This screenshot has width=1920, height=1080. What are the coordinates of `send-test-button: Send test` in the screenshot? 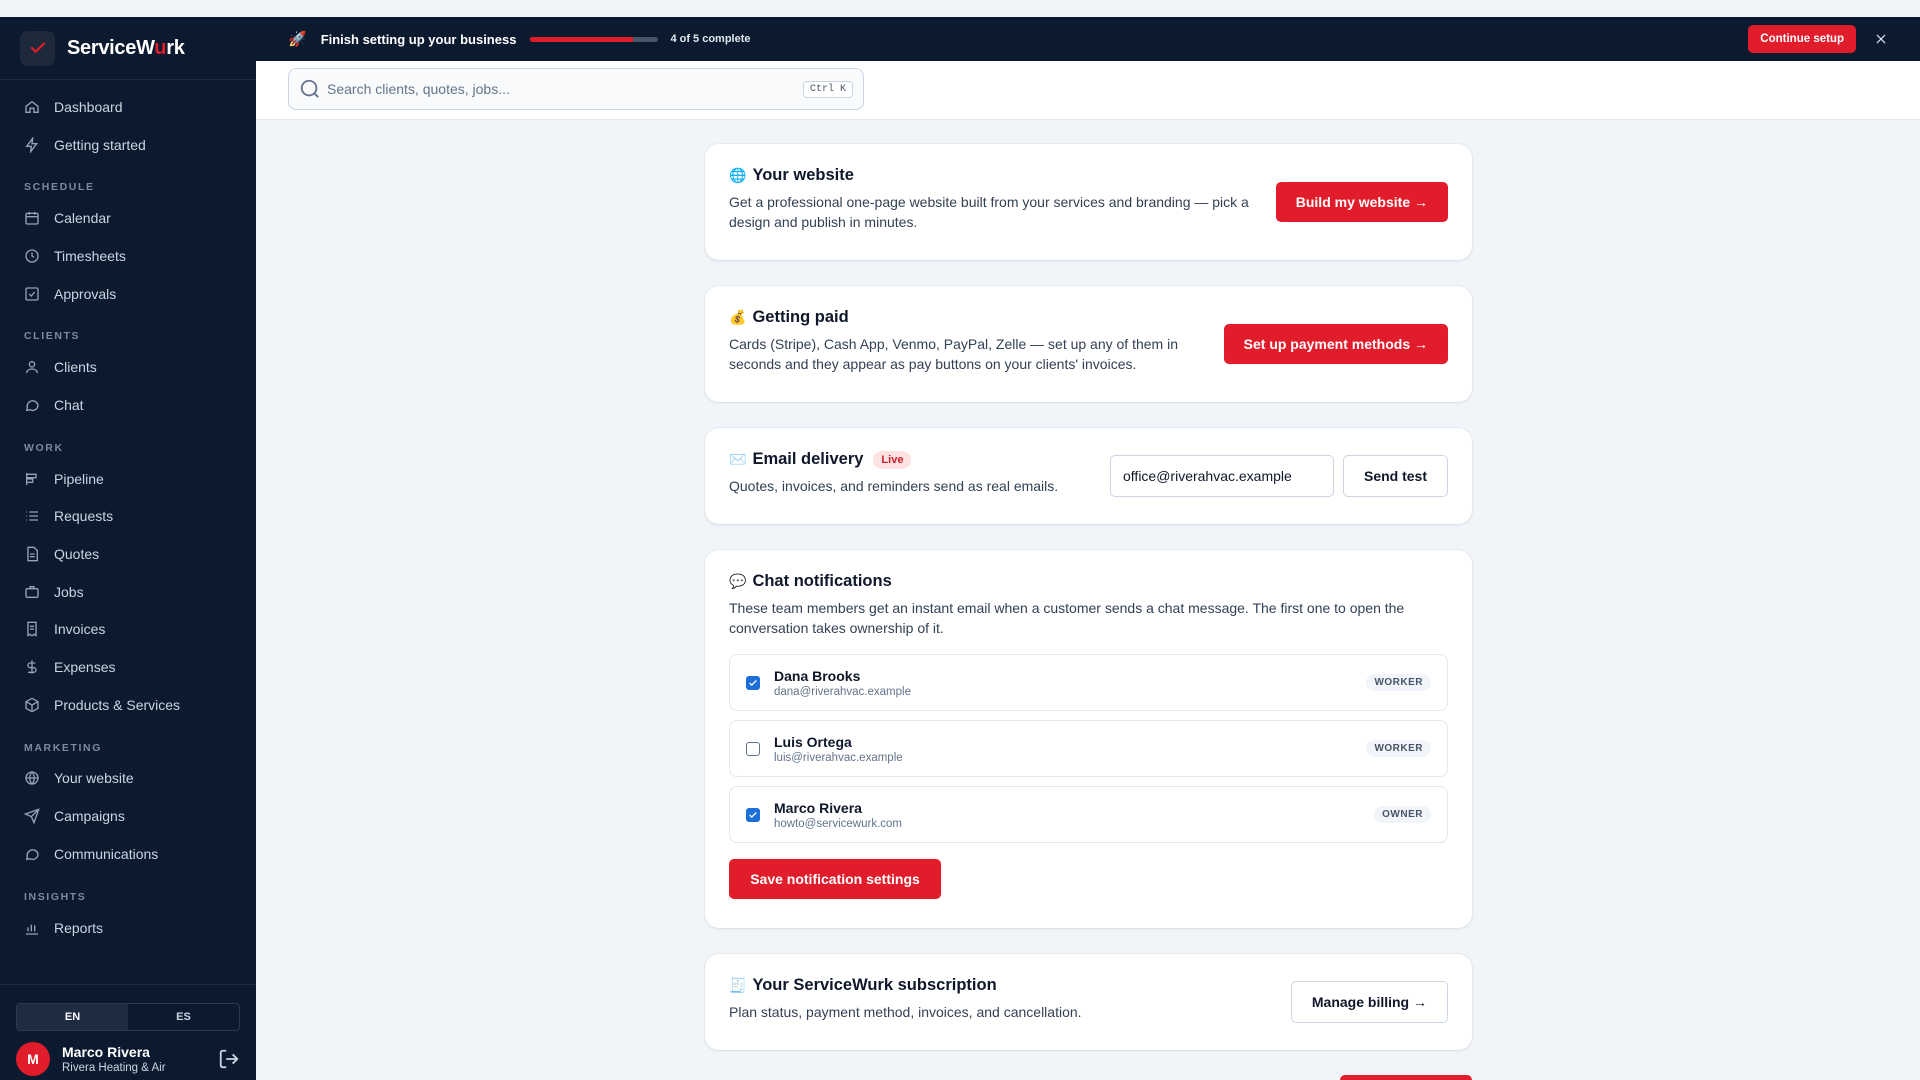 It's located at (1395, 476).